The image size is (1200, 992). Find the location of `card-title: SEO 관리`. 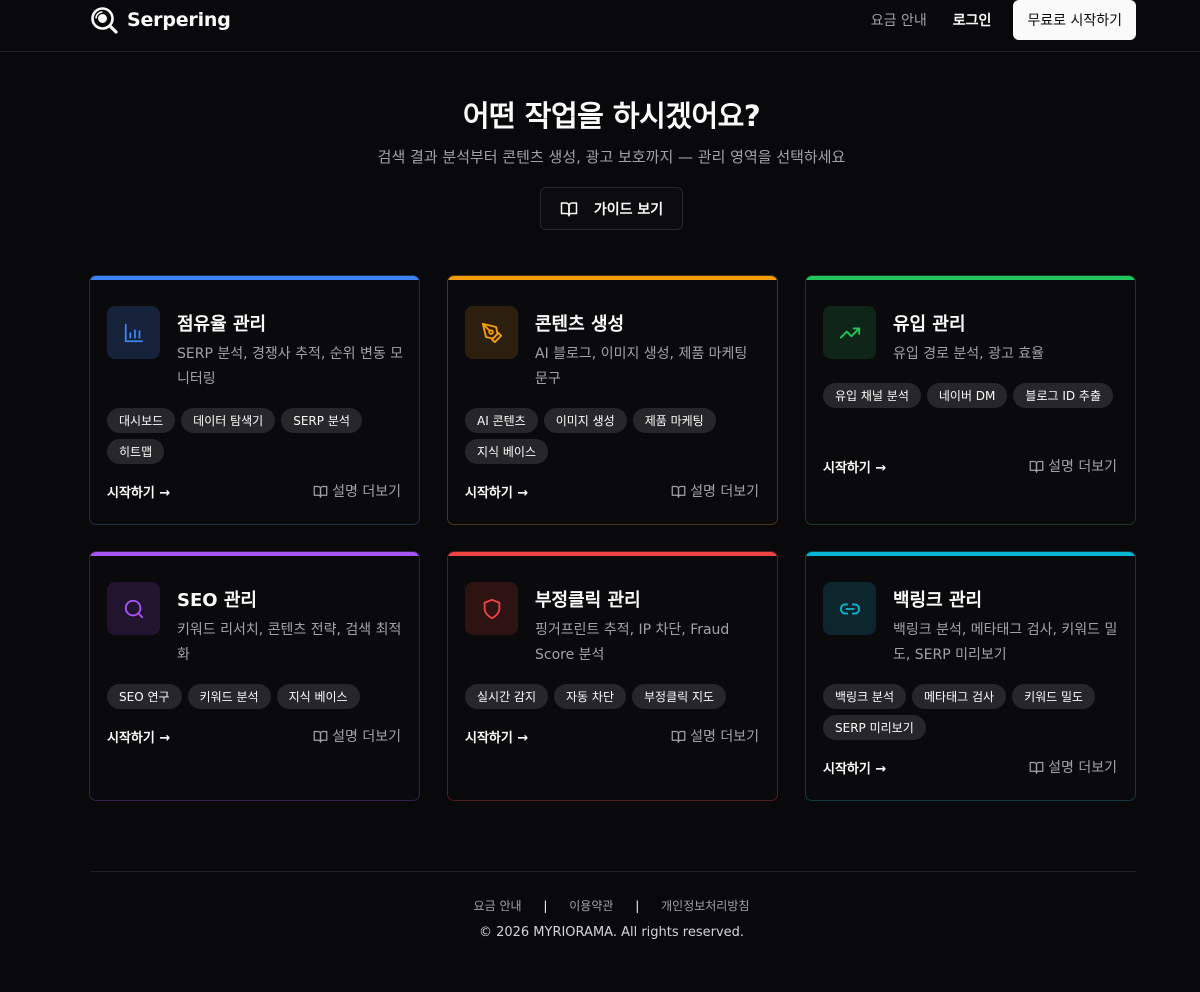

card-title: SEO 관리 is located at coordinates (217, 600).